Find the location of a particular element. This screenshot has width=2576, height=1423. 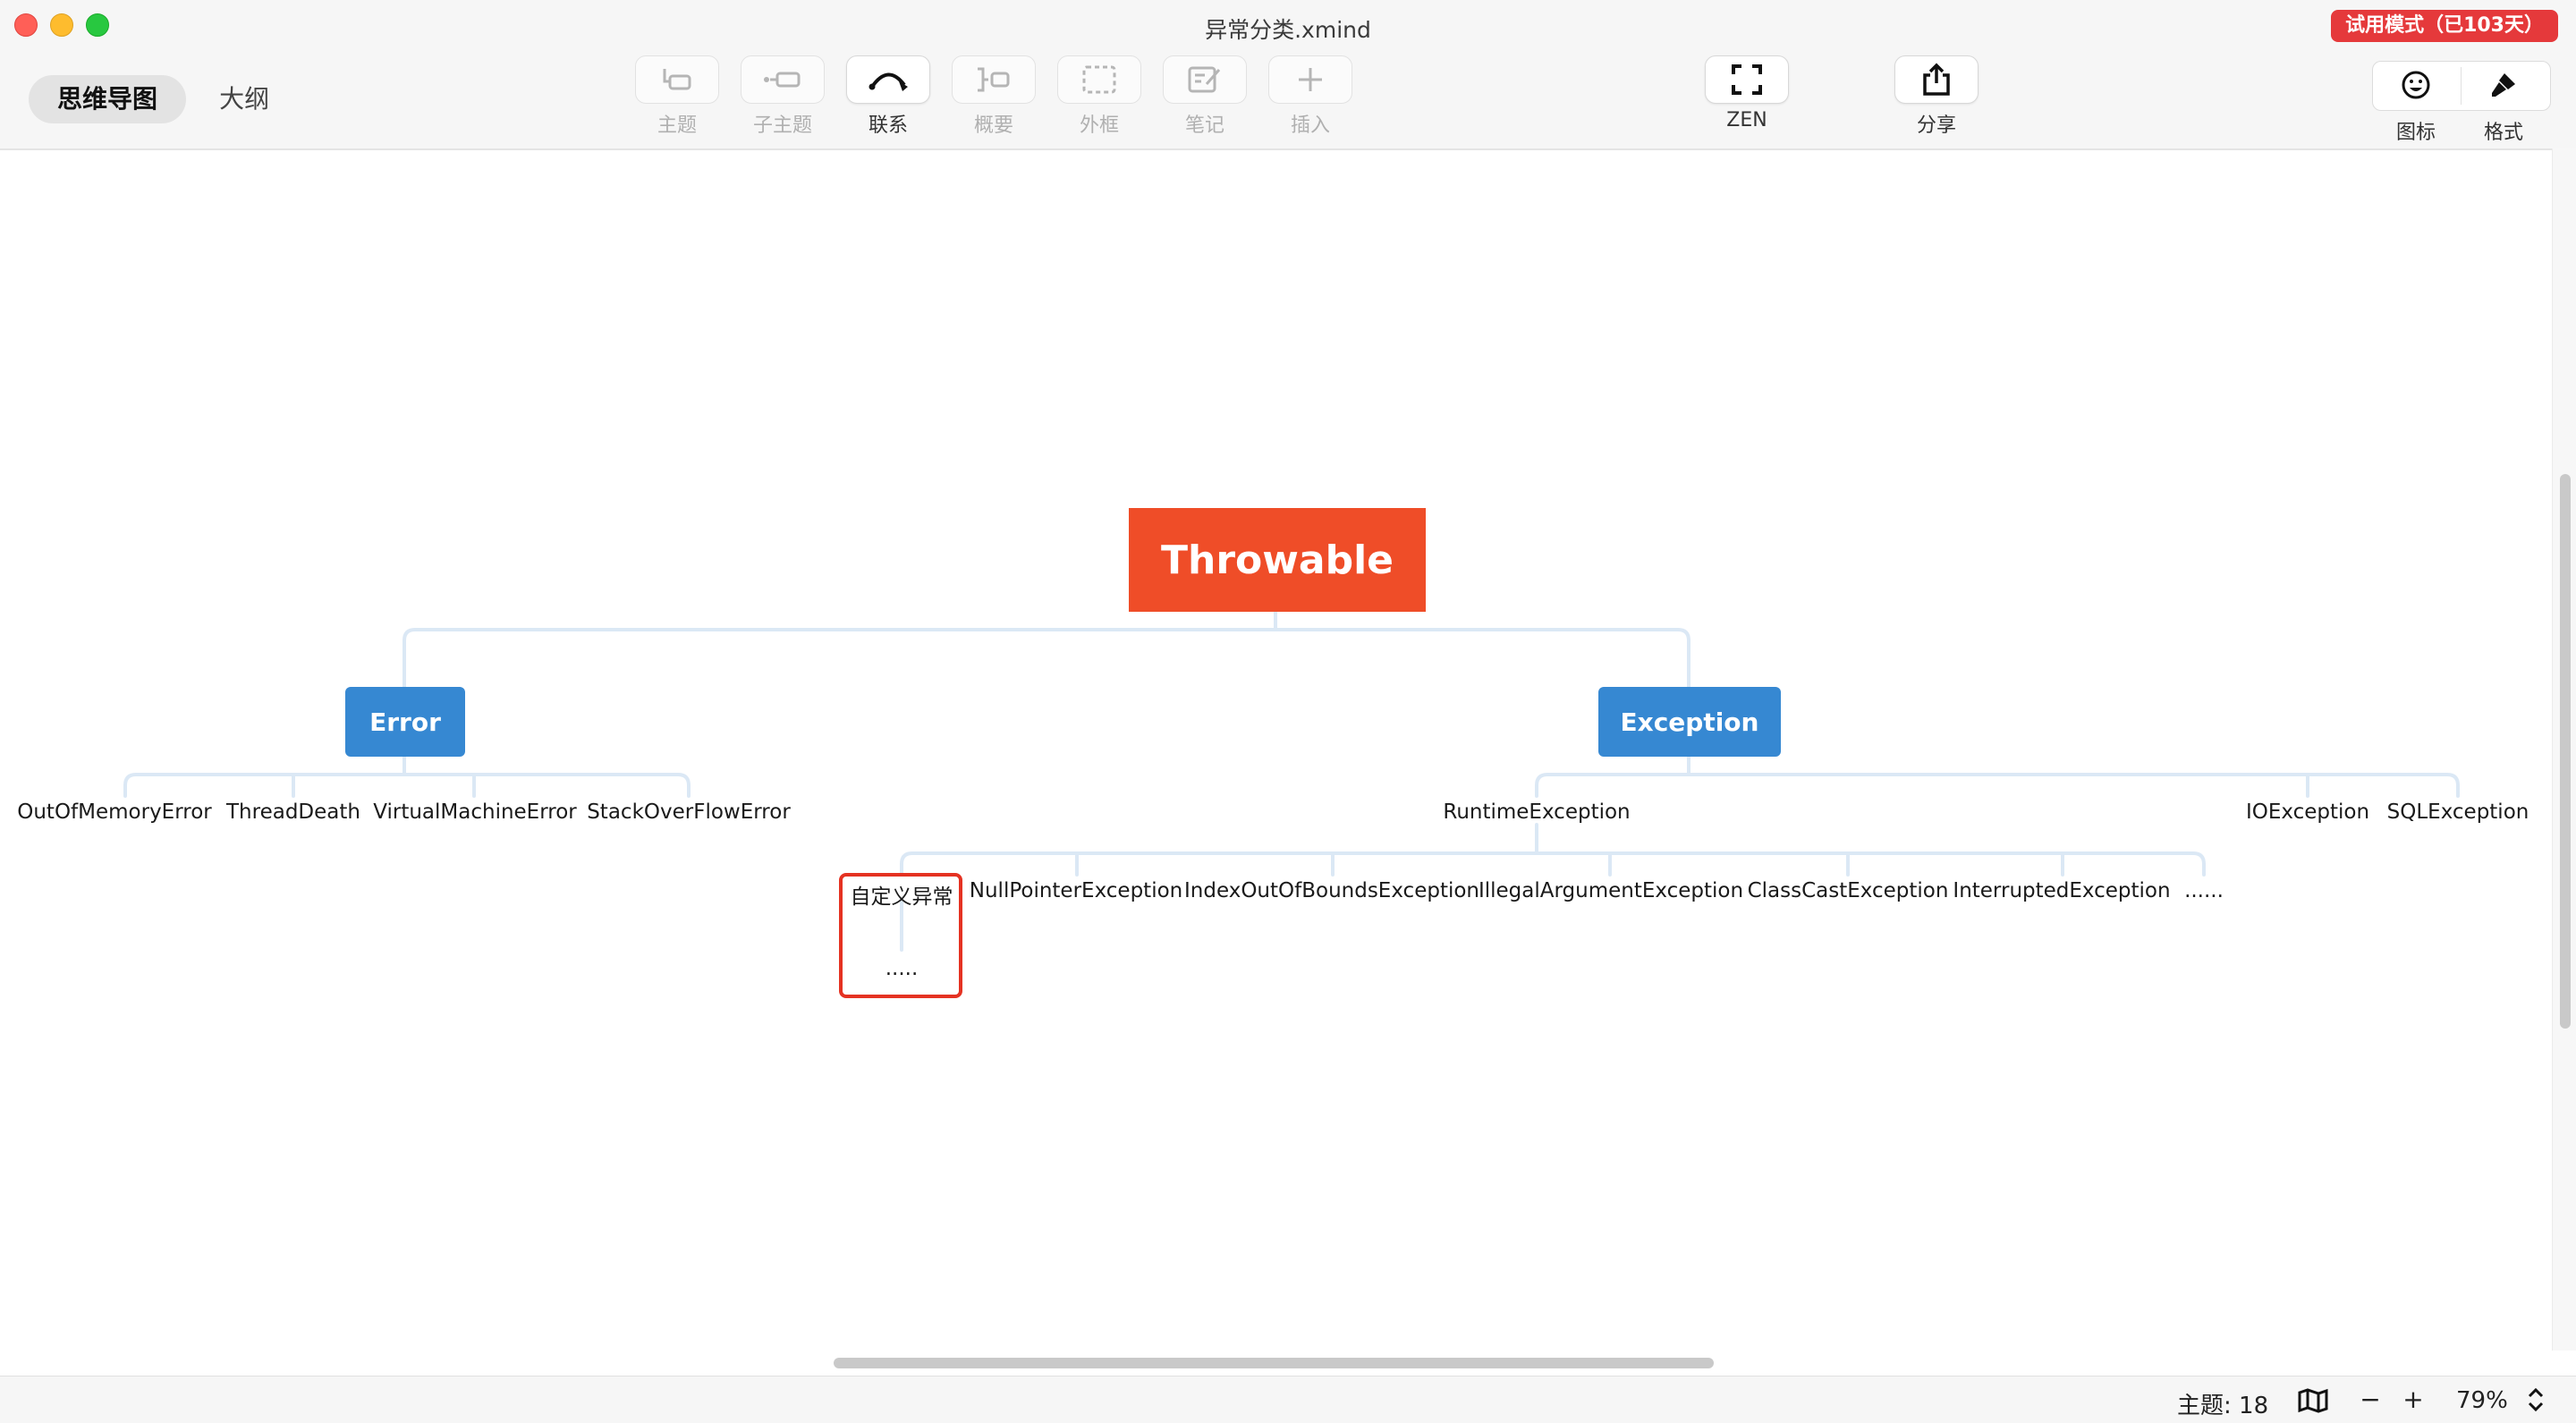

topic-label: 主题 is located at coordinates (677, 125).